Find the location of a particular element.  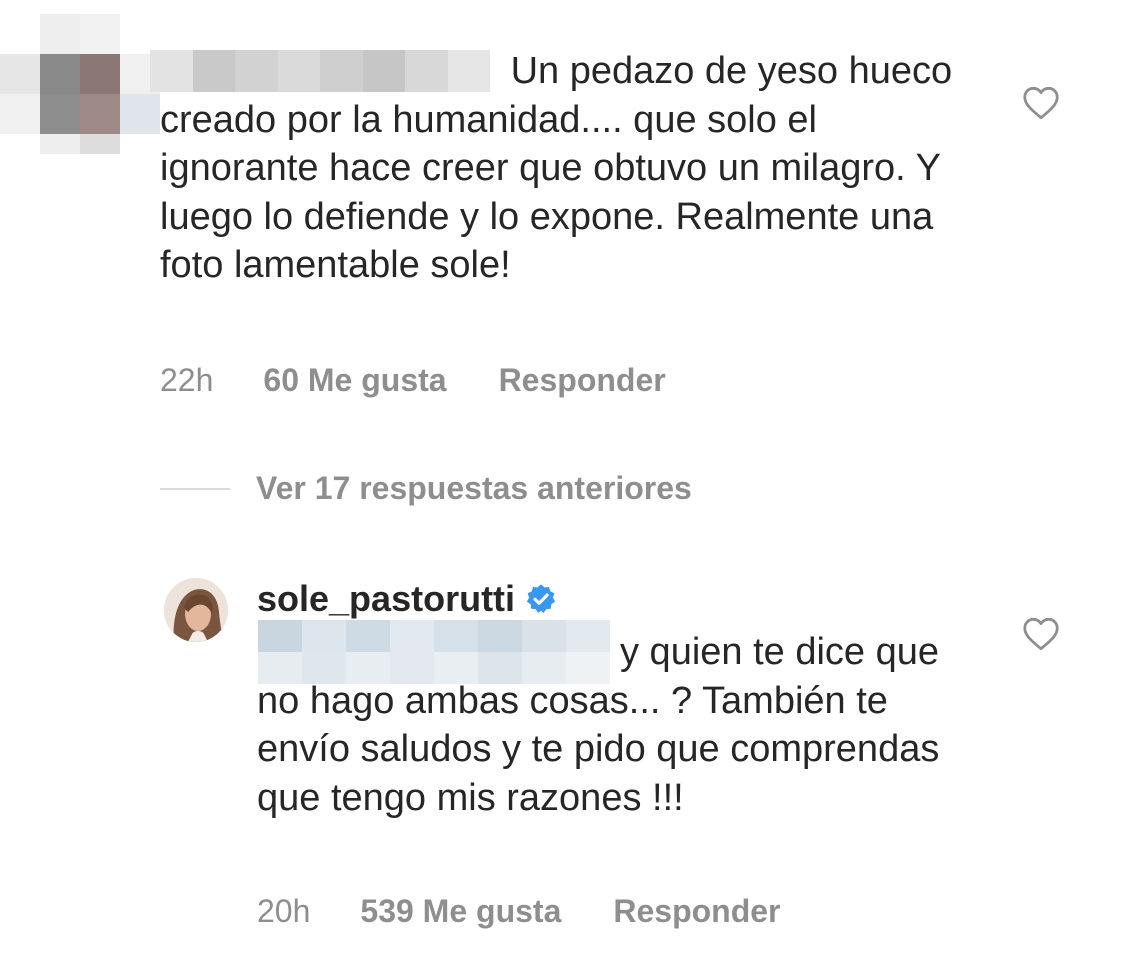

reply-username: sole_pastorutti is located at coordinates (407, 599).